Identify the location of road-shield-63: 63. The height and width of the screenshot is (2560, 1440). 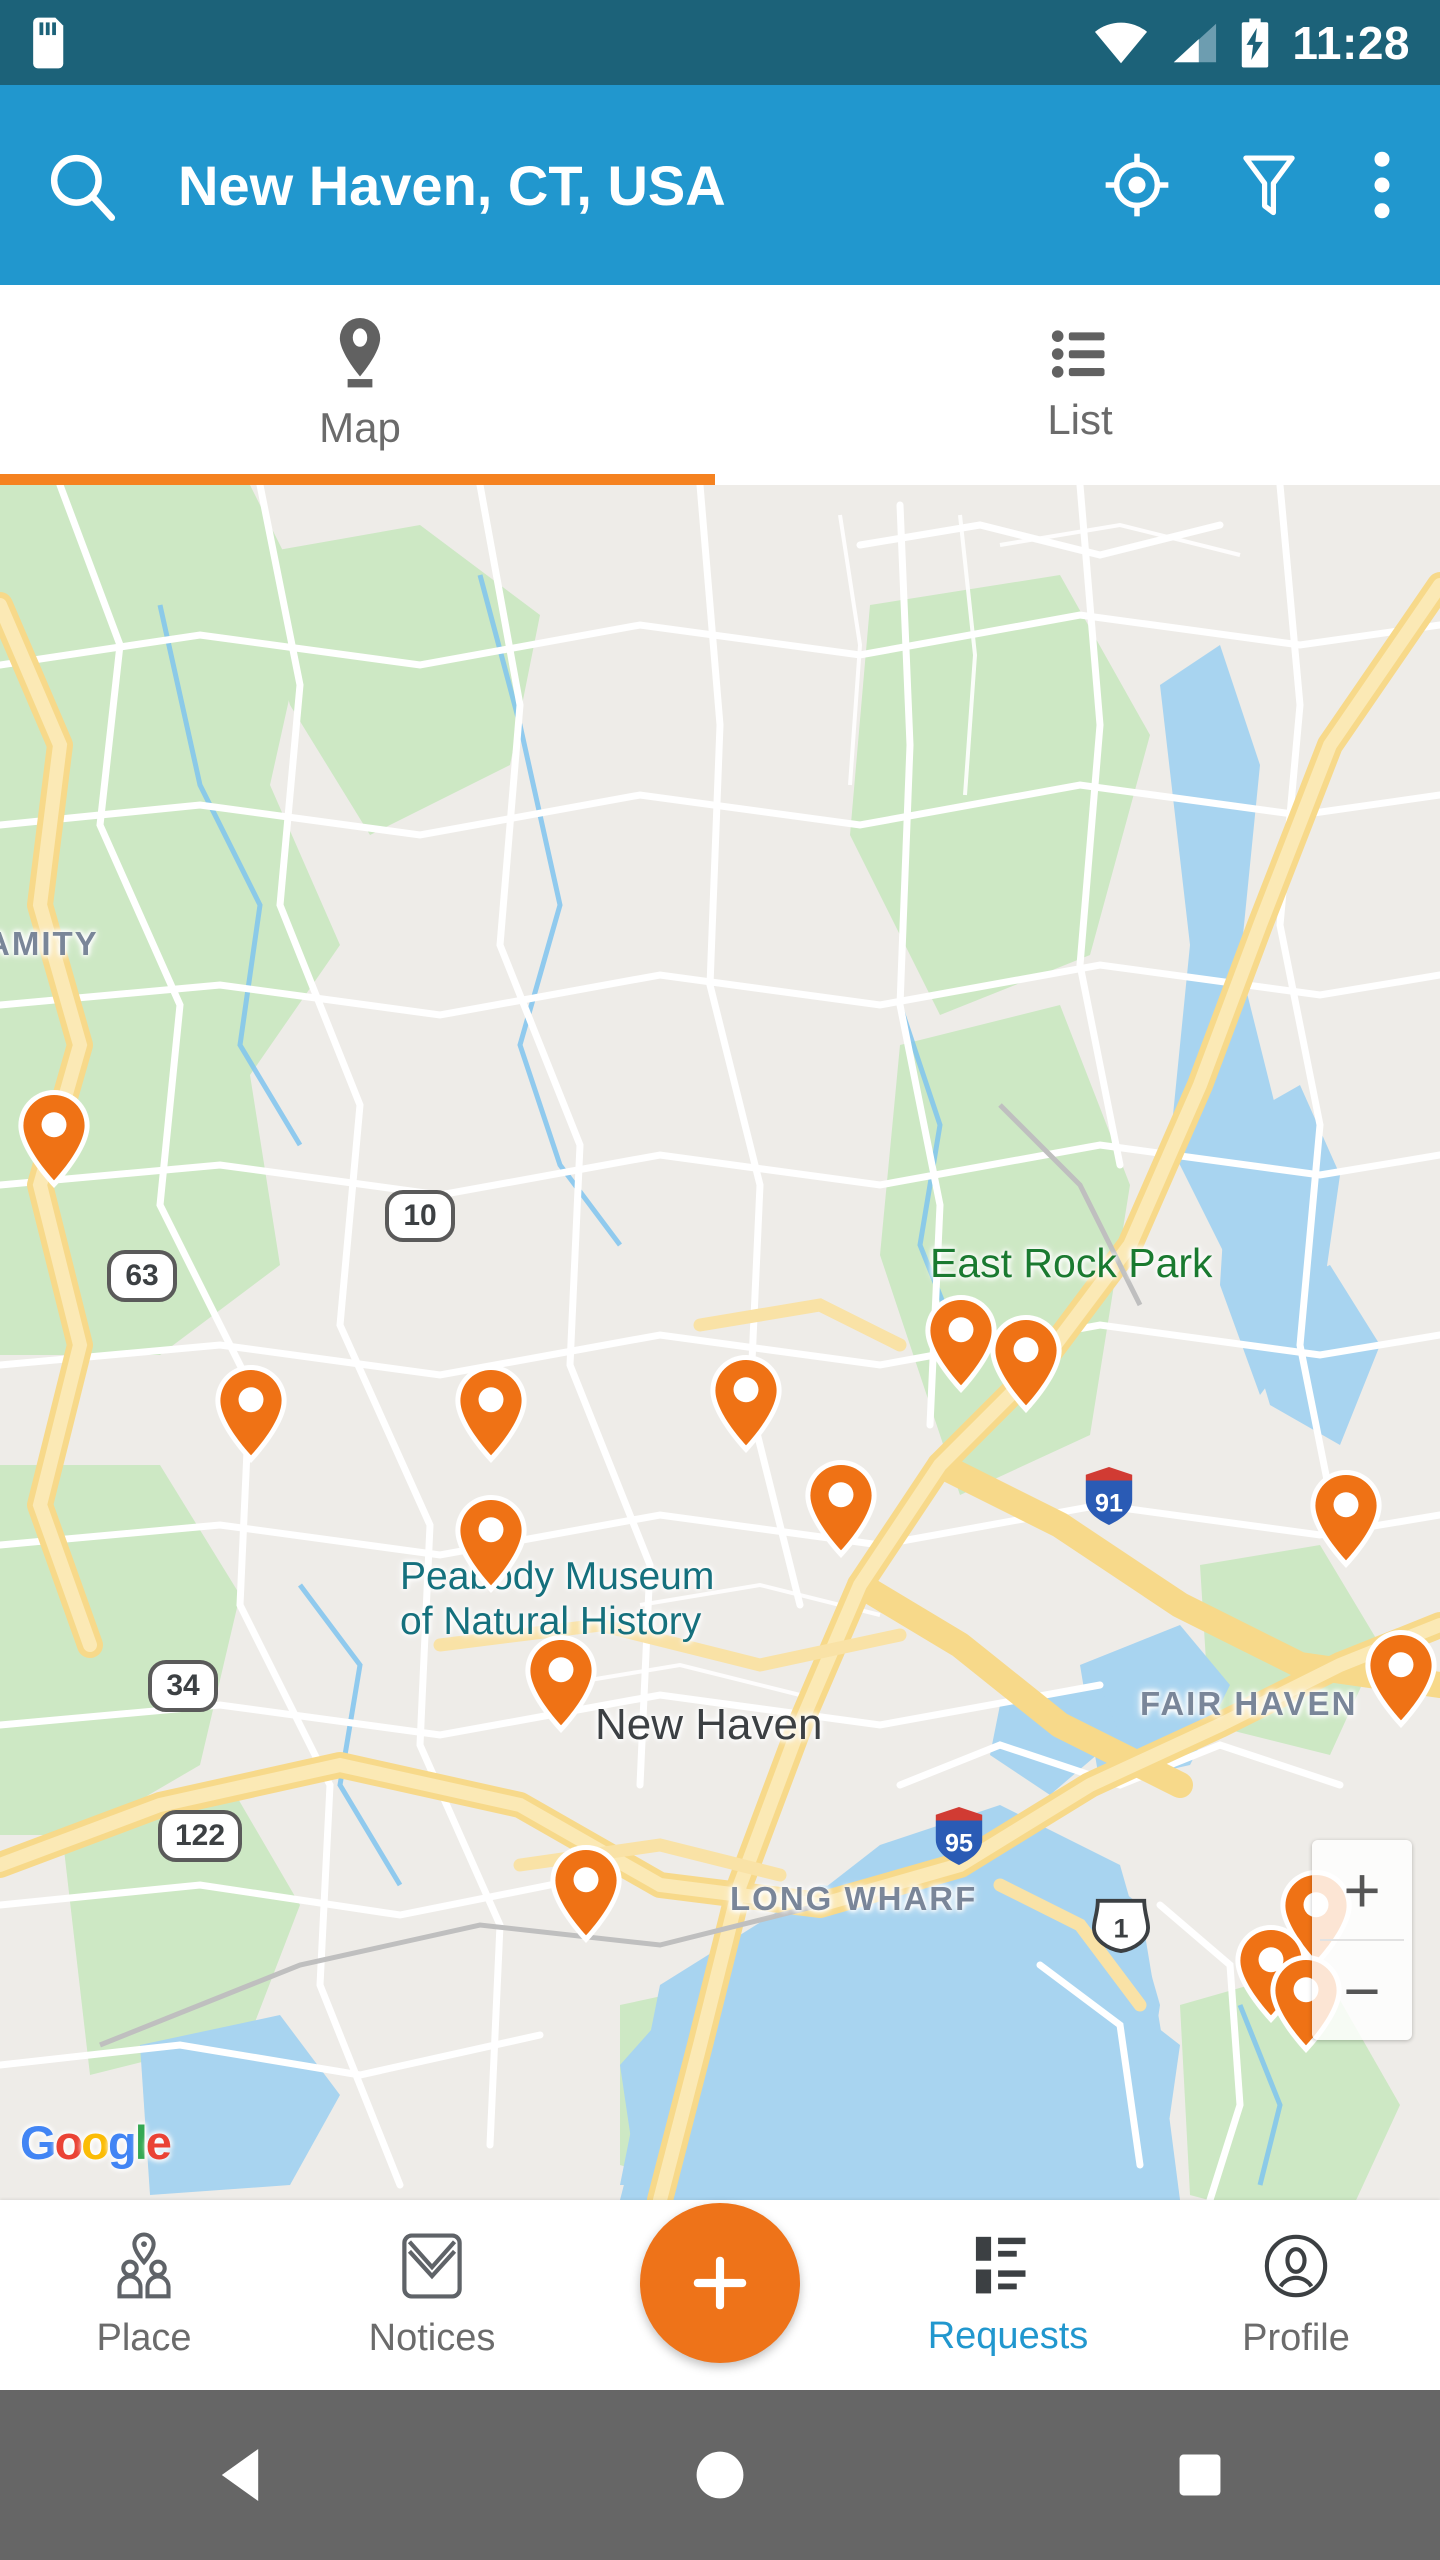
(142, 1276).